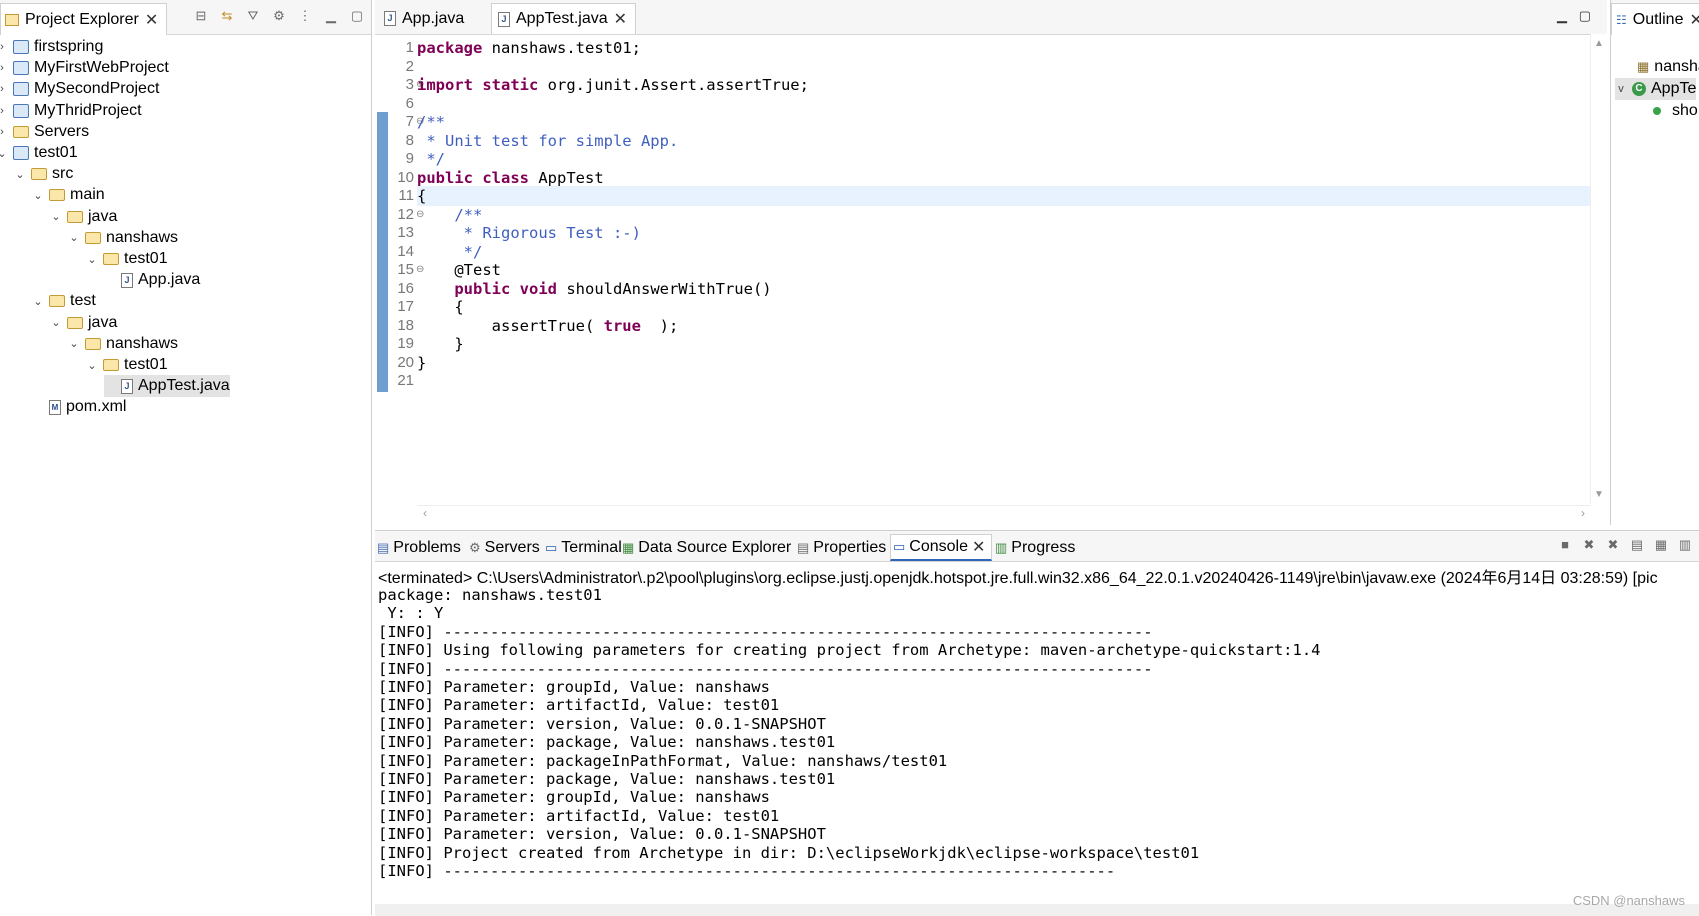 This screenshot has height=916, width=1699. I want to click on tab-outline: ☷ Outline ✕, so click(1655, 19).